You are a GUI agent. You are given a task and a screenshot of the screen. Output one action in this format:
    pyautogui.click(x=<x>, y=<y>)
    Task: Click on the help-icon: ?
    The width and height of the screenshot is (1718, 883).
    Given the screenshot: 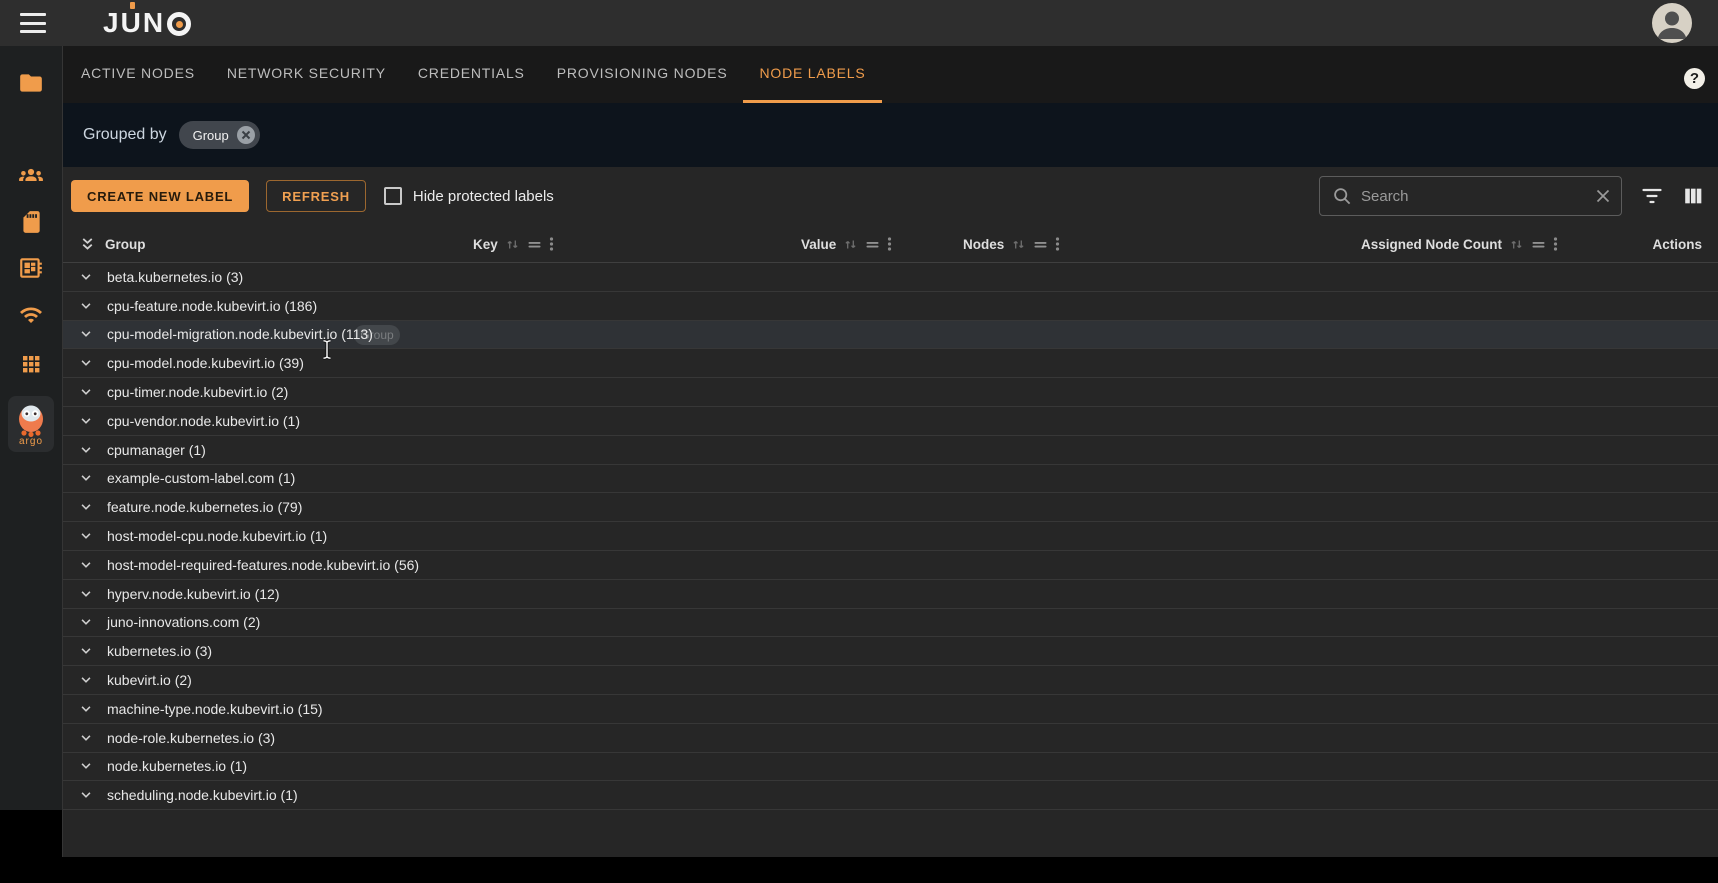 What is the action you would take?
    pyautogui.click(x=1694, y=78)
    